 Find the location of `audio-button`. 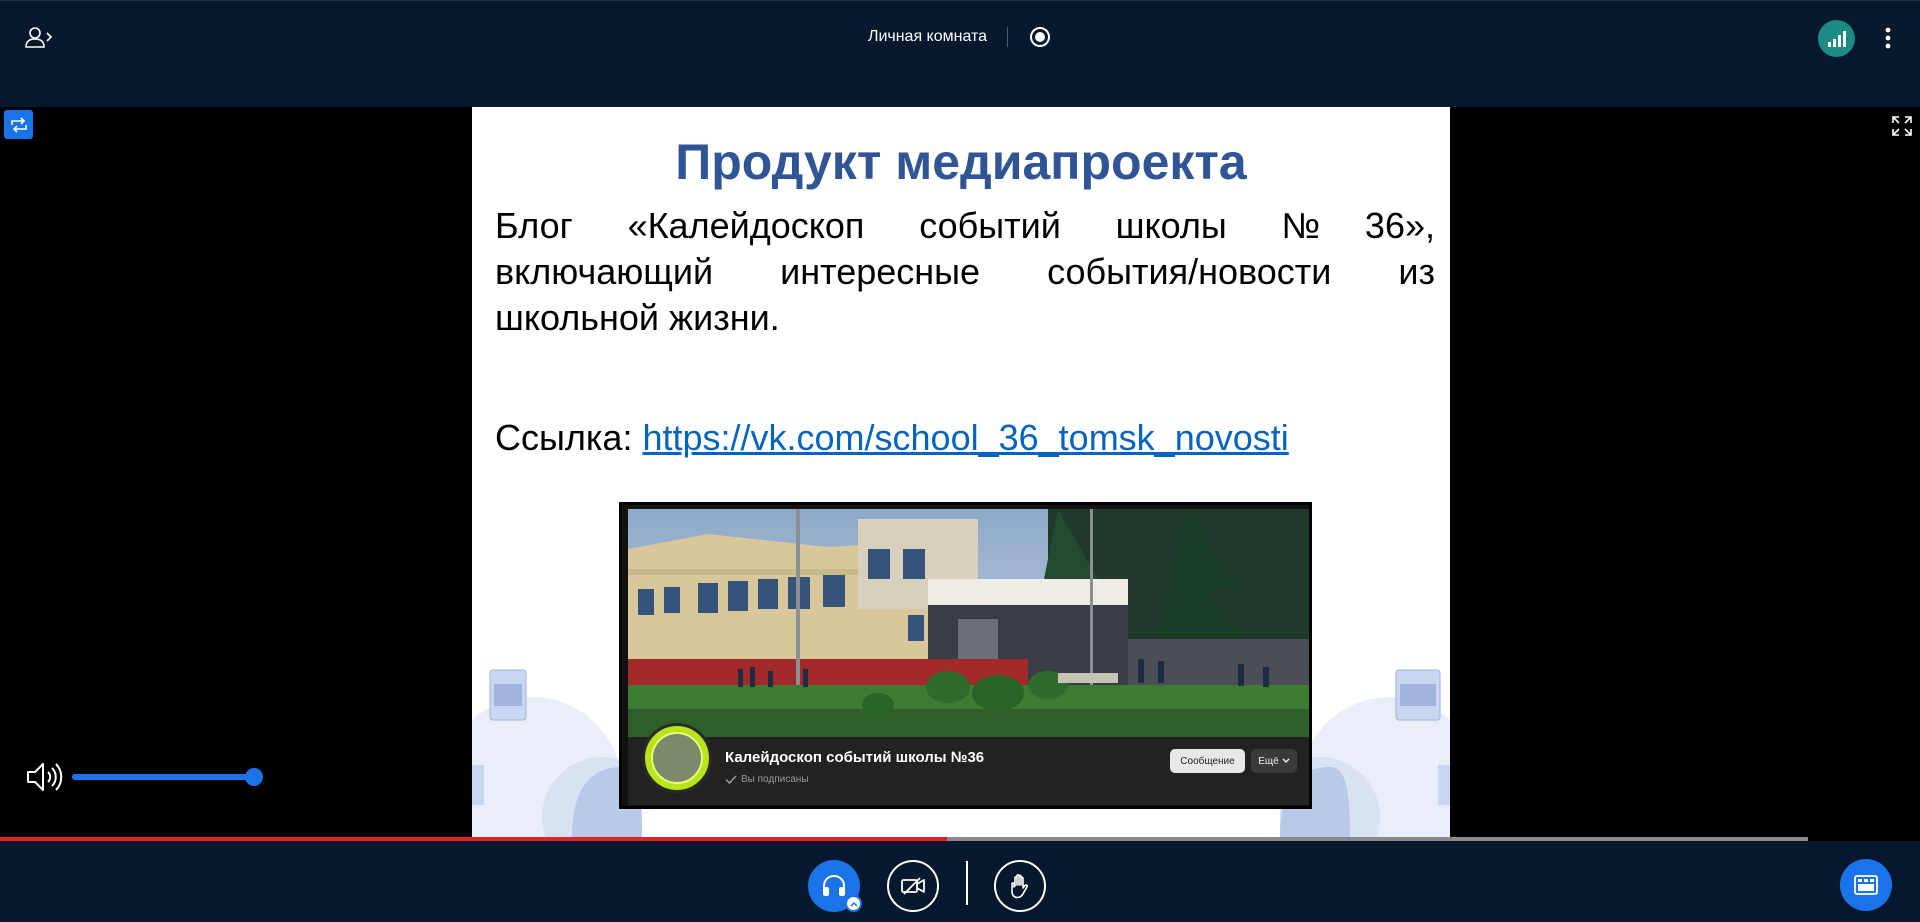

audio-button is located at coordinates (835, 886).